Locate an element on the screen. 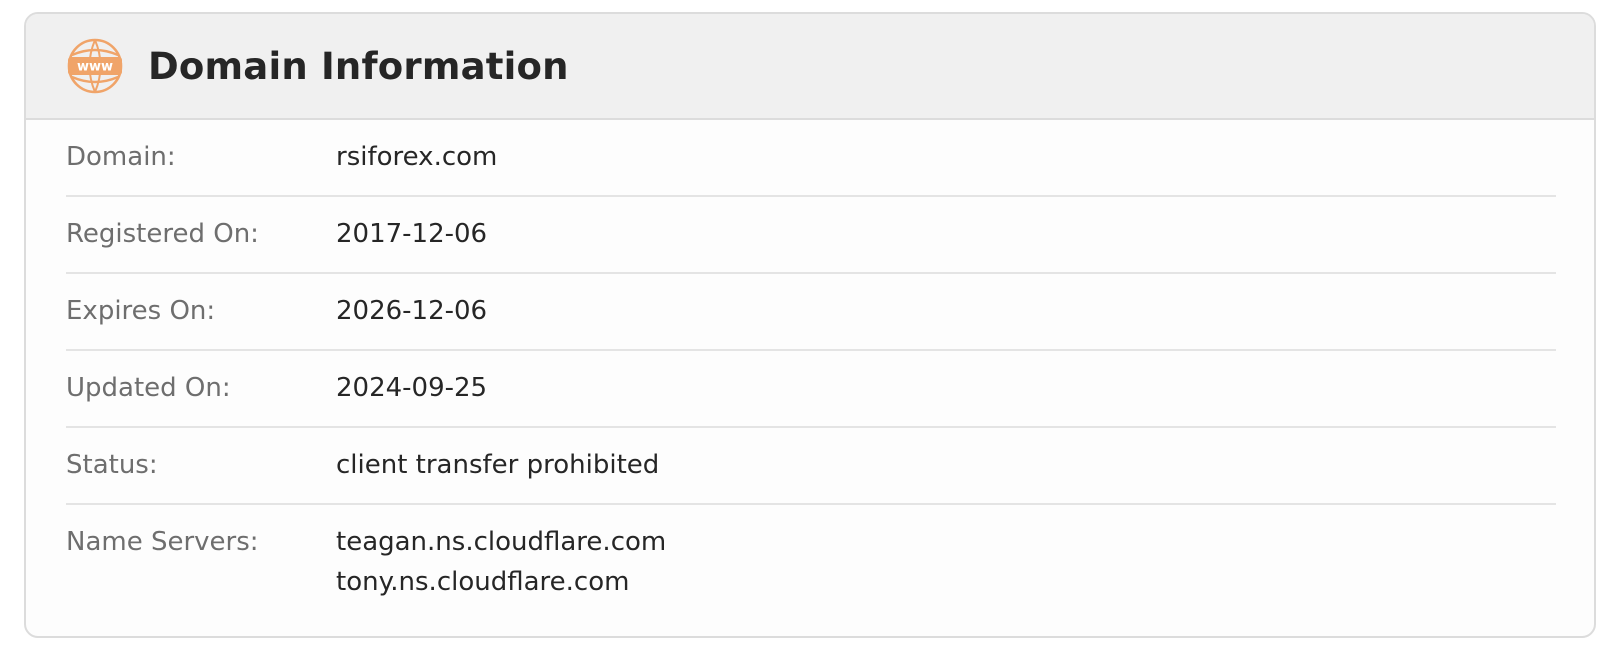 This screenshot has height=654, width=1622. row-label: Name Servers: is located at coordinates (162, 542).